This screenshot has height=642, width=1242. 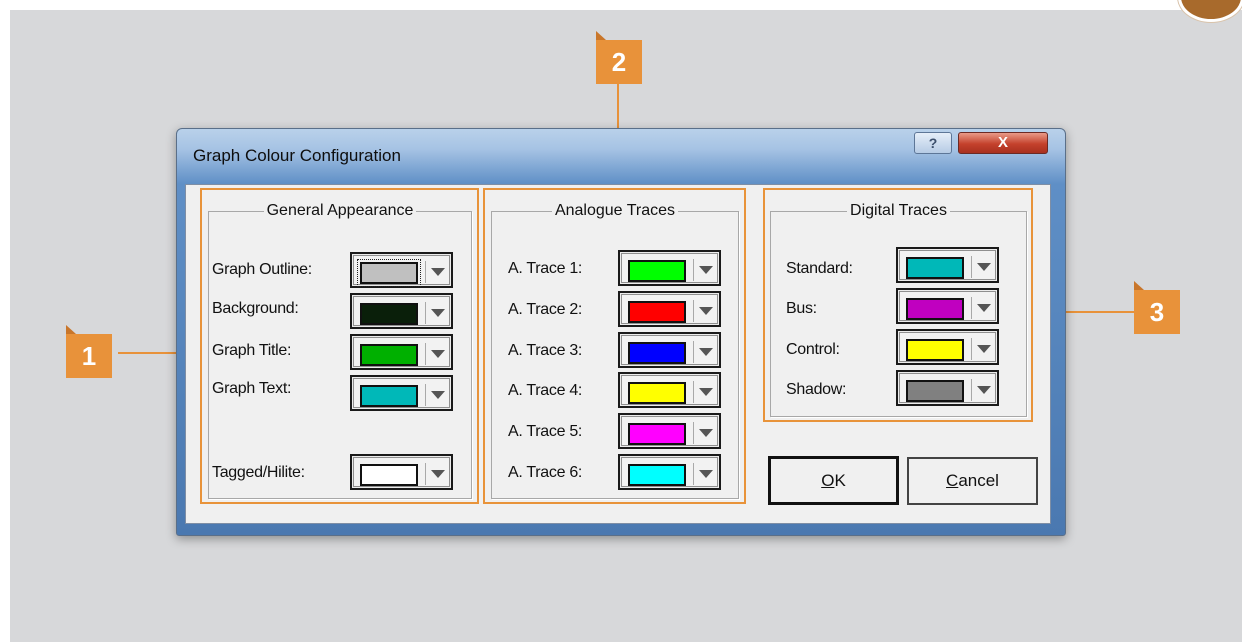 I want to click on digital-standard-colour-select, so click(x=947, y=265).